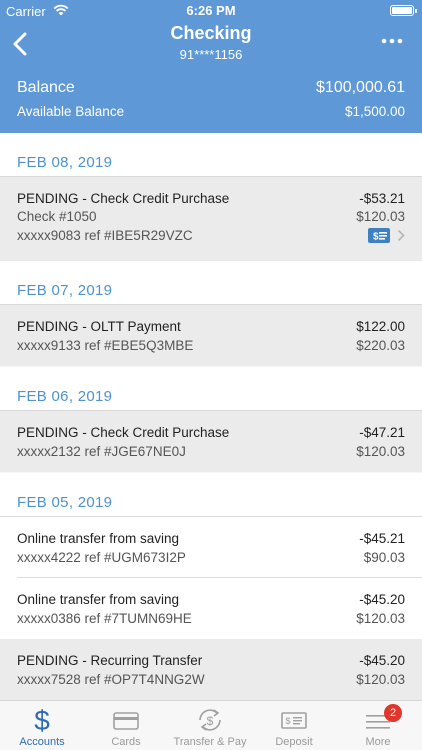  Describe the element at coordinates (392, 41) in the screenshot. I see `more-options-icon` at that location.